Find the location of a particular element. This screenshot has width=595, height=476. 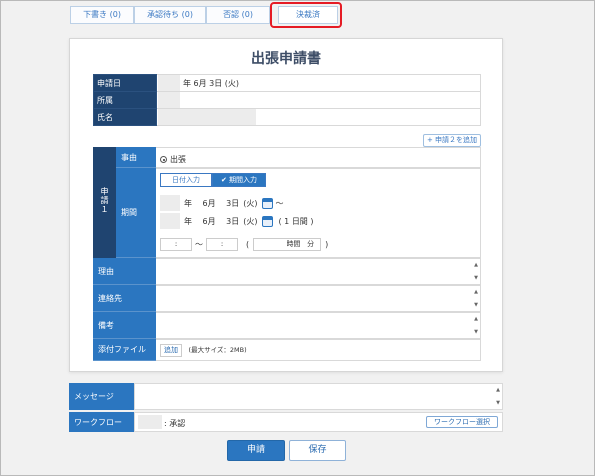

end-date-text: 年 6月 3日 is located at coordinates (212, 221).